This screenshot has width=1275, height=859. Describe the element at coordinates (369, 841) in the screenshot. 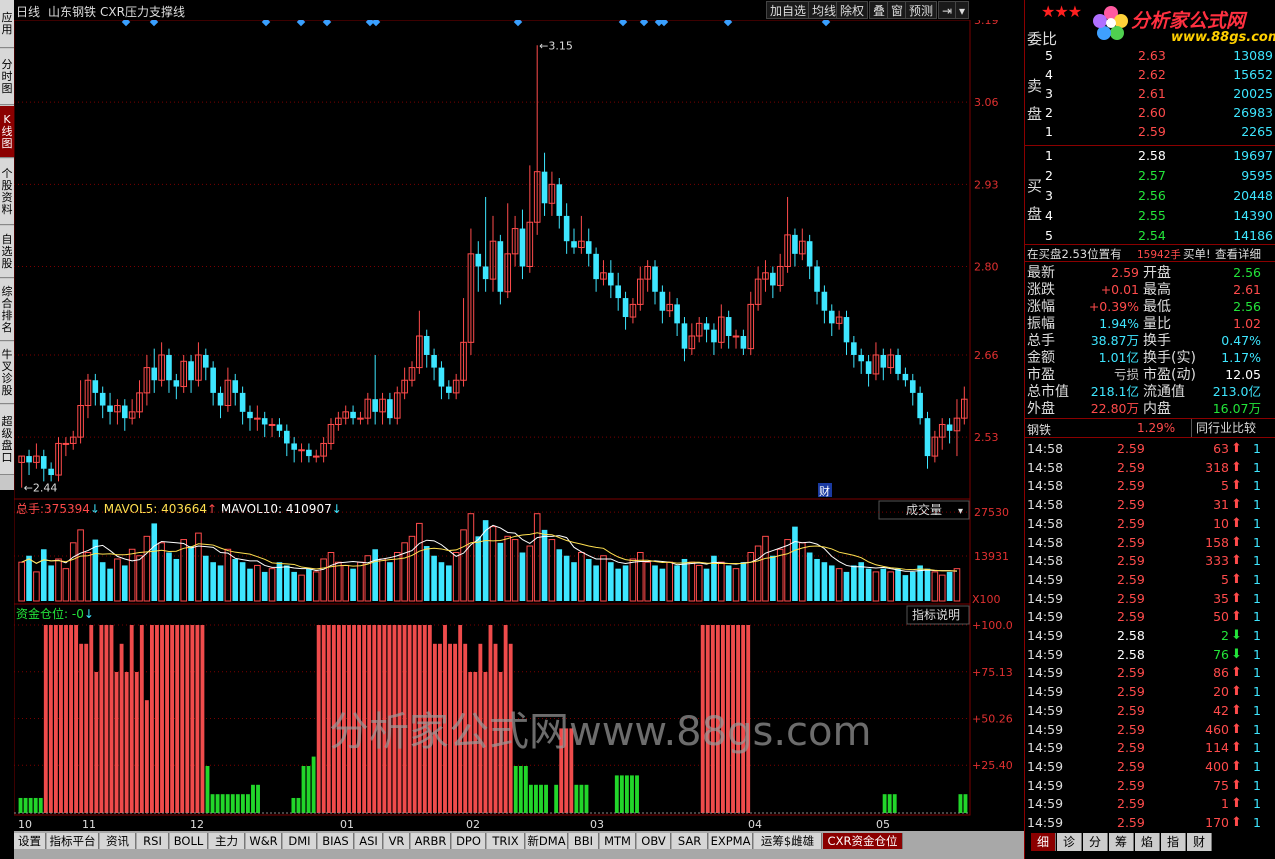

I see `indicator-tab-9: ASI` at that location.